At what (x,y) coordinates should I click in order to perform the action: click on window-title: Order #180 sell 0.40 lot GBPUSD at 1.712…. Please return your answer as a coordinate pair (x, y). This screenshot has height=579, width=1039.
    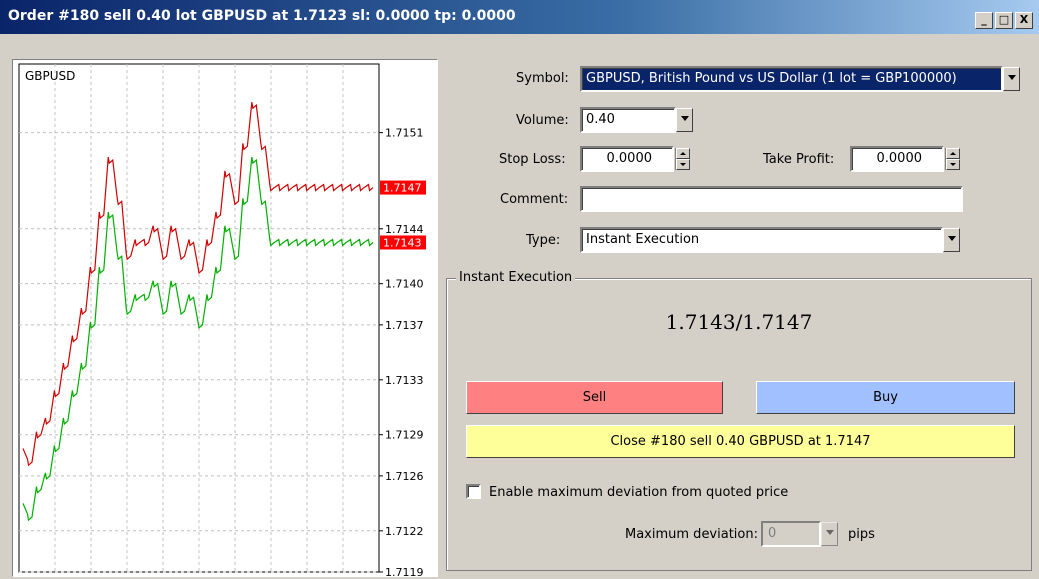
    Looking at the image, I should click on (262, 16).